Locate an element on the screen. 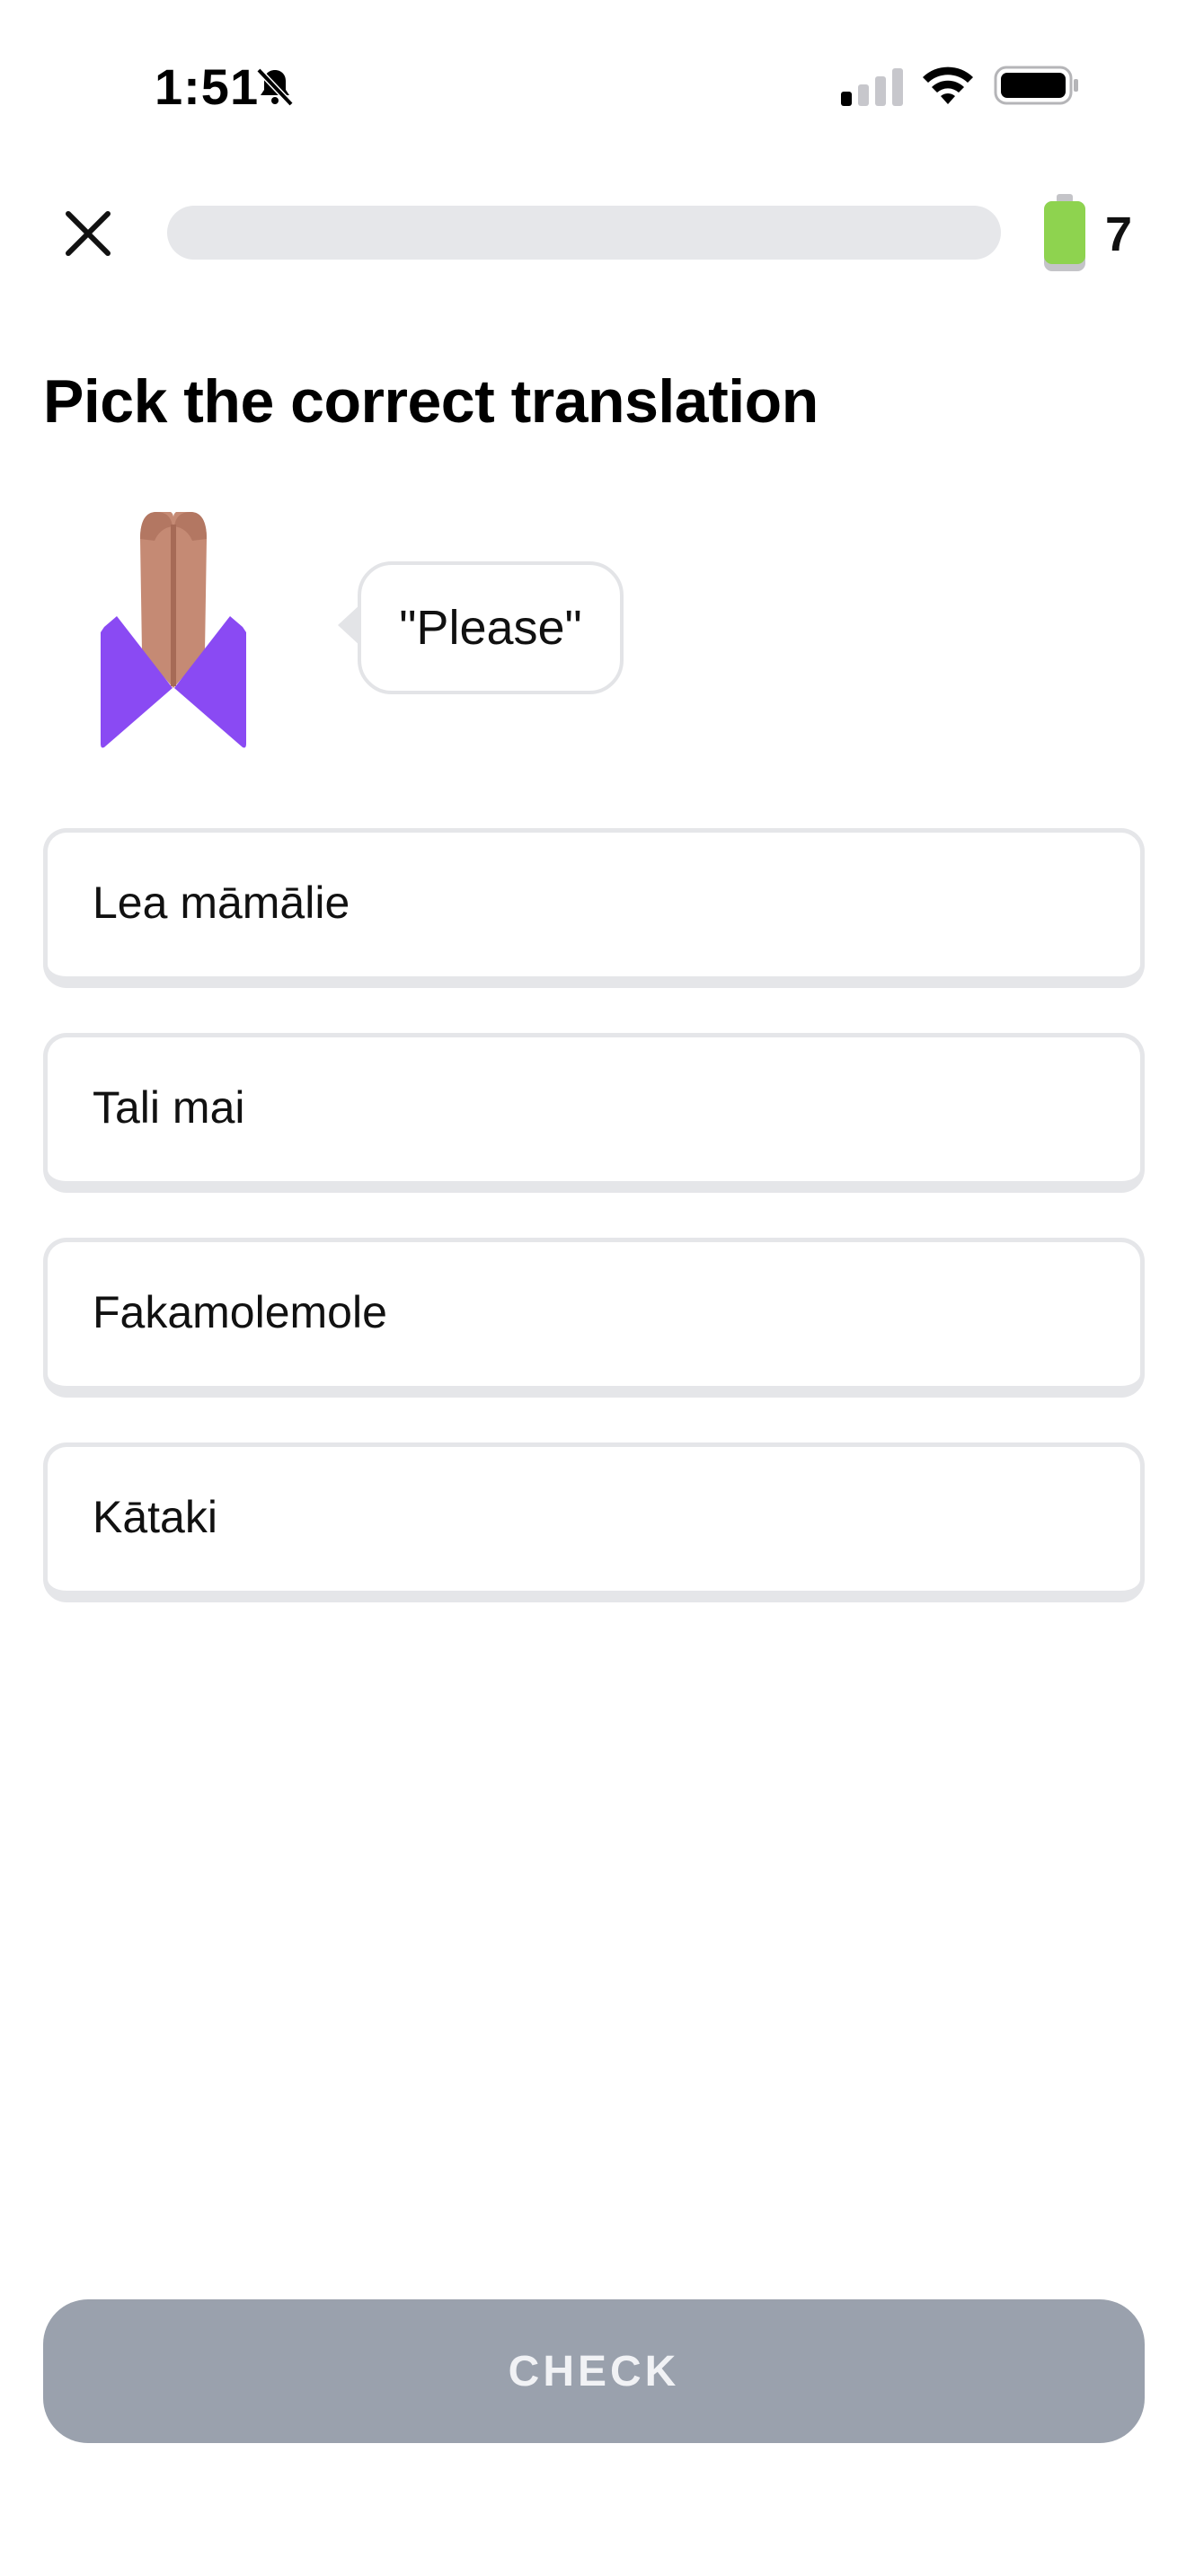  answer-option-label: Fakamolemole is located at coordinates (240, 1312).